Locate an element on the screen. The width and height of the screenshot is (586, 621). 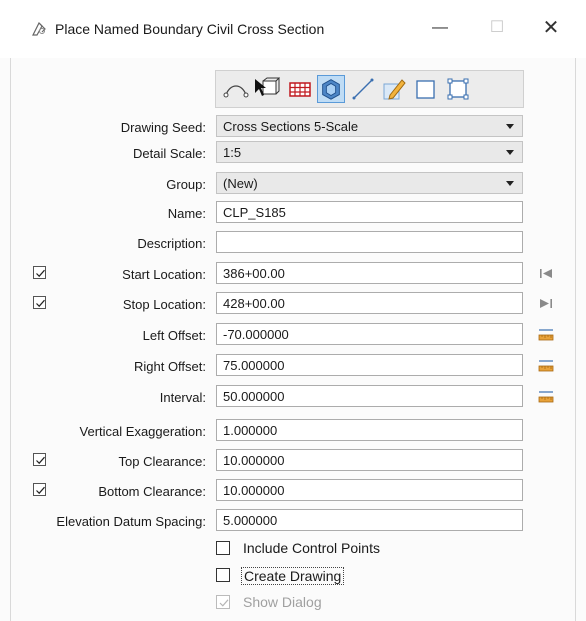
bottom-clearance-checkbox is located at coordinates (39, 489).